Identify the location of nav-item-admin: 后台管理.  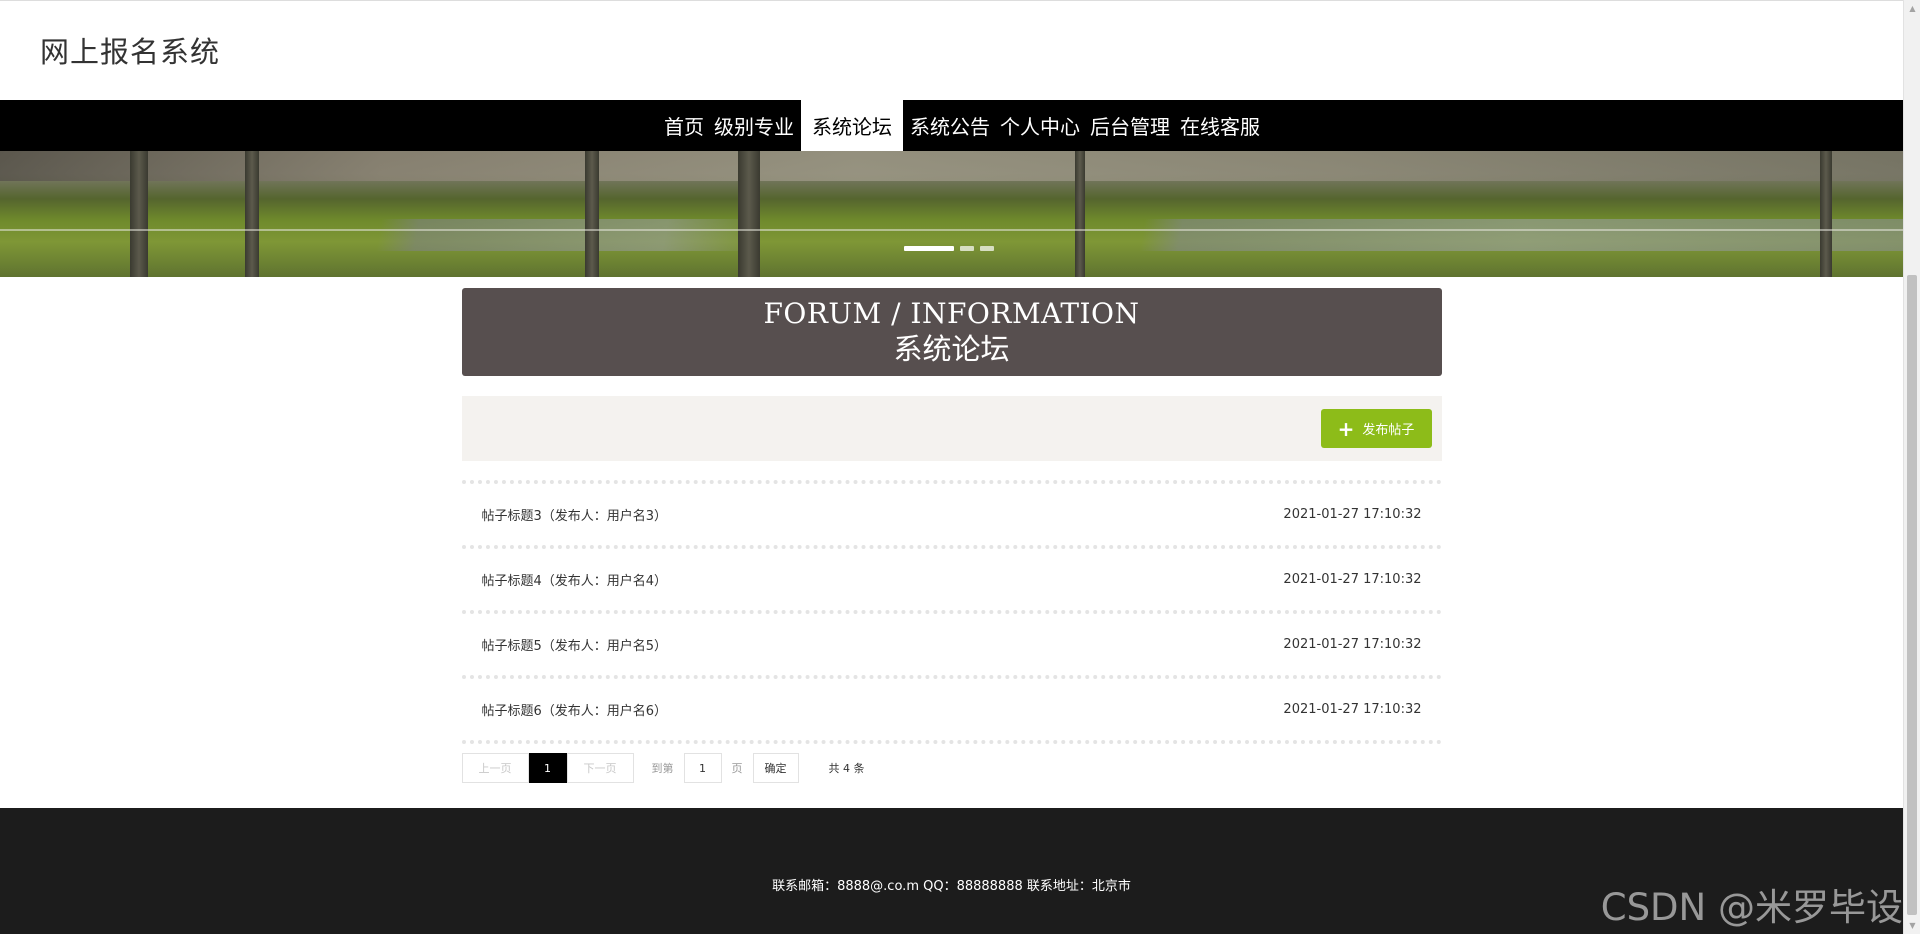
(1130, 125).